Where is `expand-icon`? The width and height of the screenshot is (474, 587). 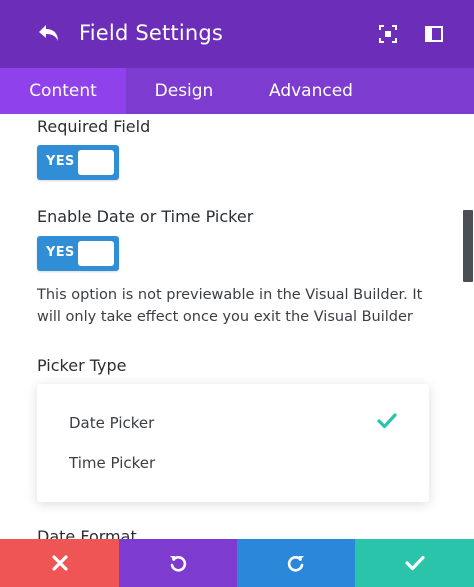
expand-icon is located at coordinates (388, 34).